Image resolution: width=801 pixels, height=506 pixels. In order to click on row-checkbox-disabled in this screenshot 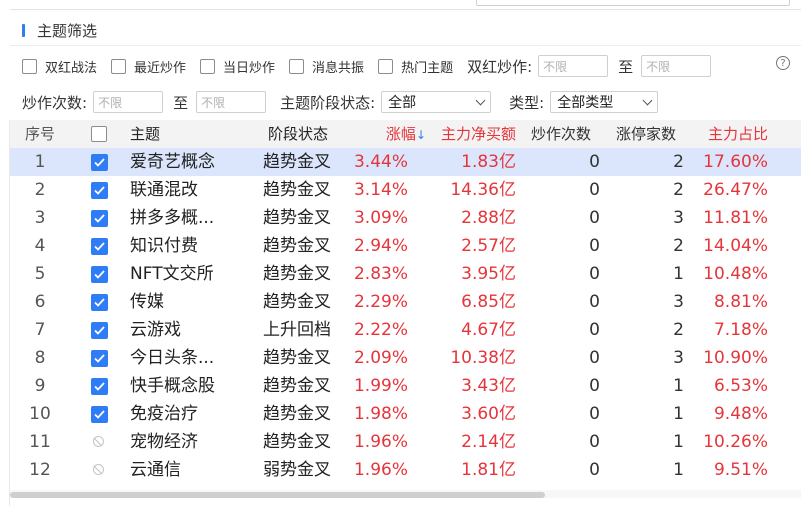, I will do `click(99, 442)`.